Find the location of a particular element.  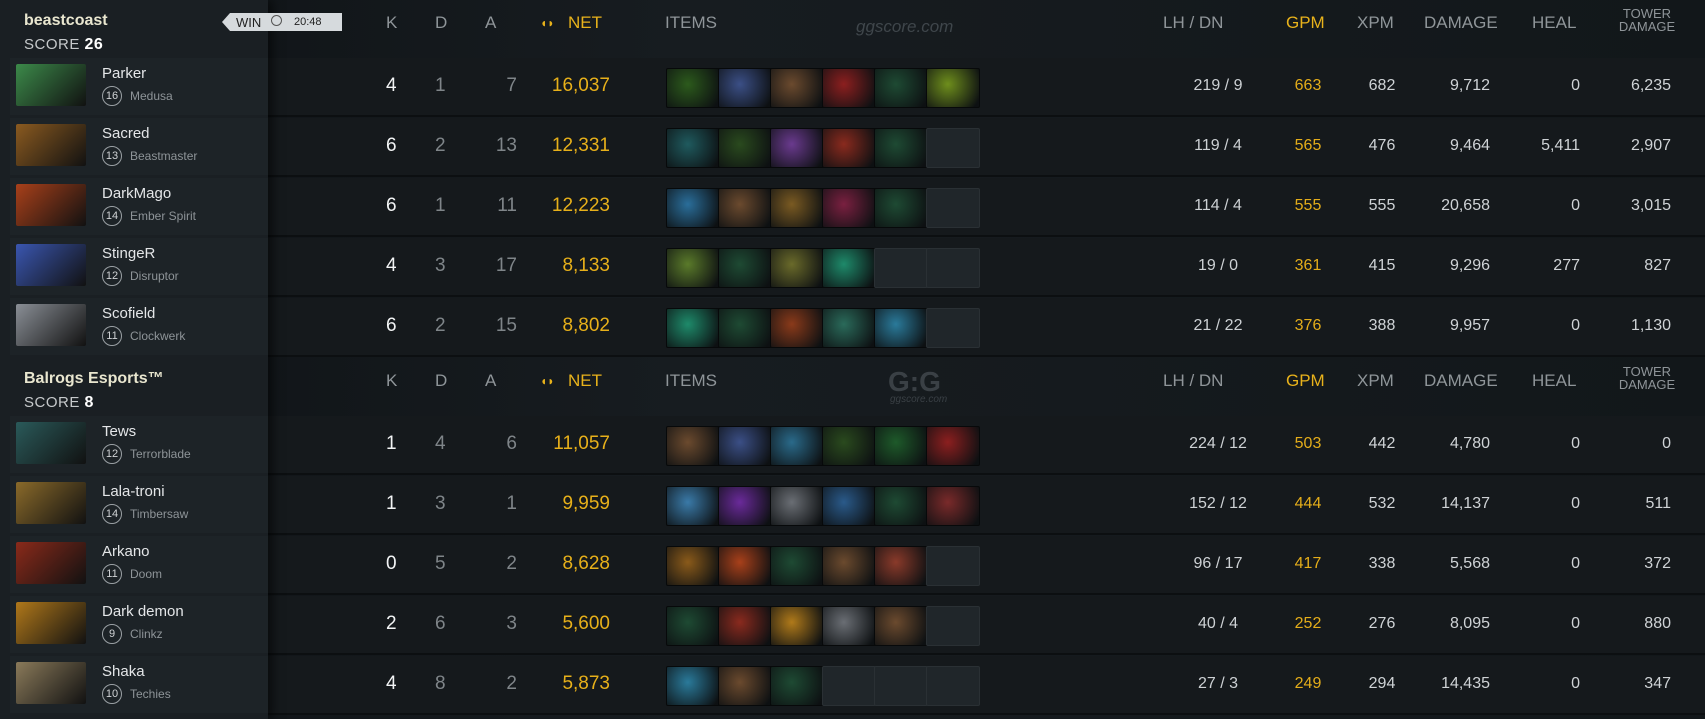

player-stats-row: 6 2 13 12,331 119 / 4 565 476 9,464 5,411 2,907 is located at coordinates (986, 147).